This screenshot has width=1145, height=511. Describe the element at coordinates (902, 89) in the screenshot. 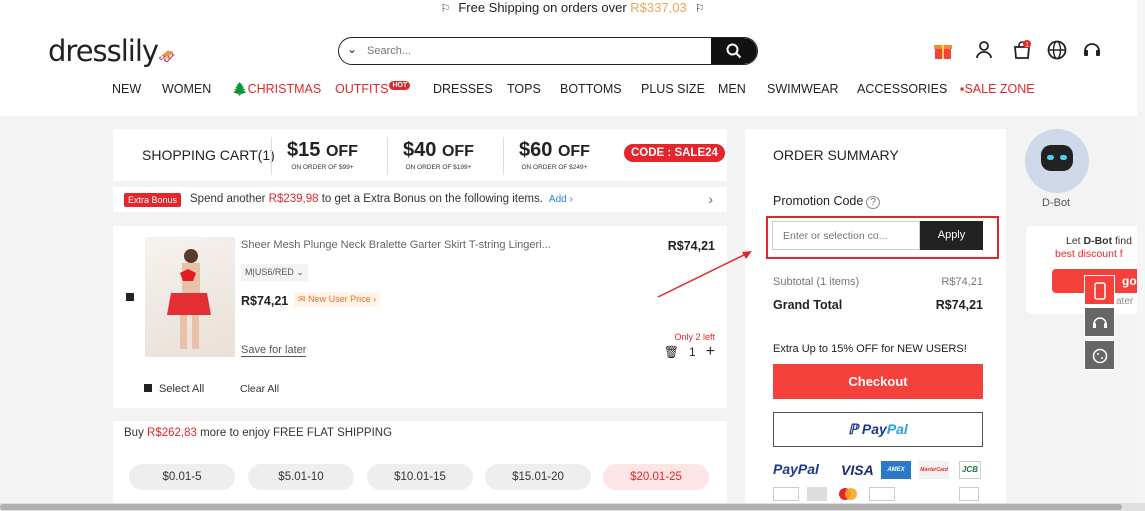

I see `nav-accessories: ACCESSORIES` at that location.